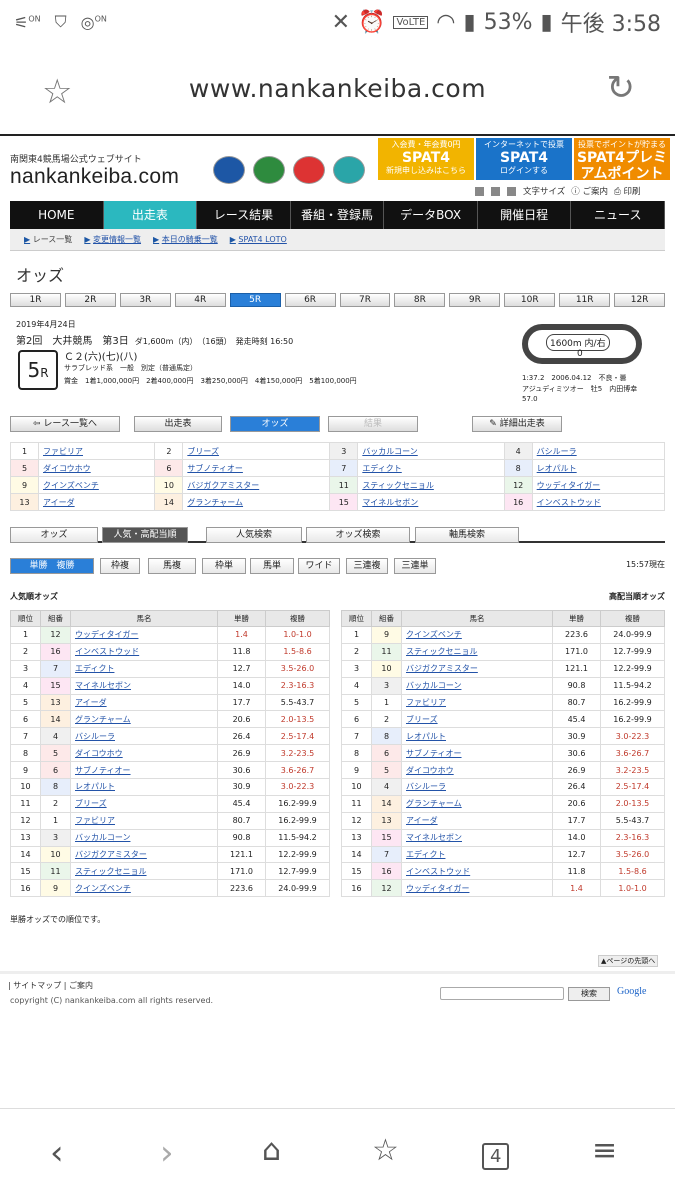 This screenshot has width=675, height=1200. What do you see at coordinates (517, 424) in the screenshot?
I see `detail-card-button: ✎ 詳細出走表` at bounding box center [517, 424].